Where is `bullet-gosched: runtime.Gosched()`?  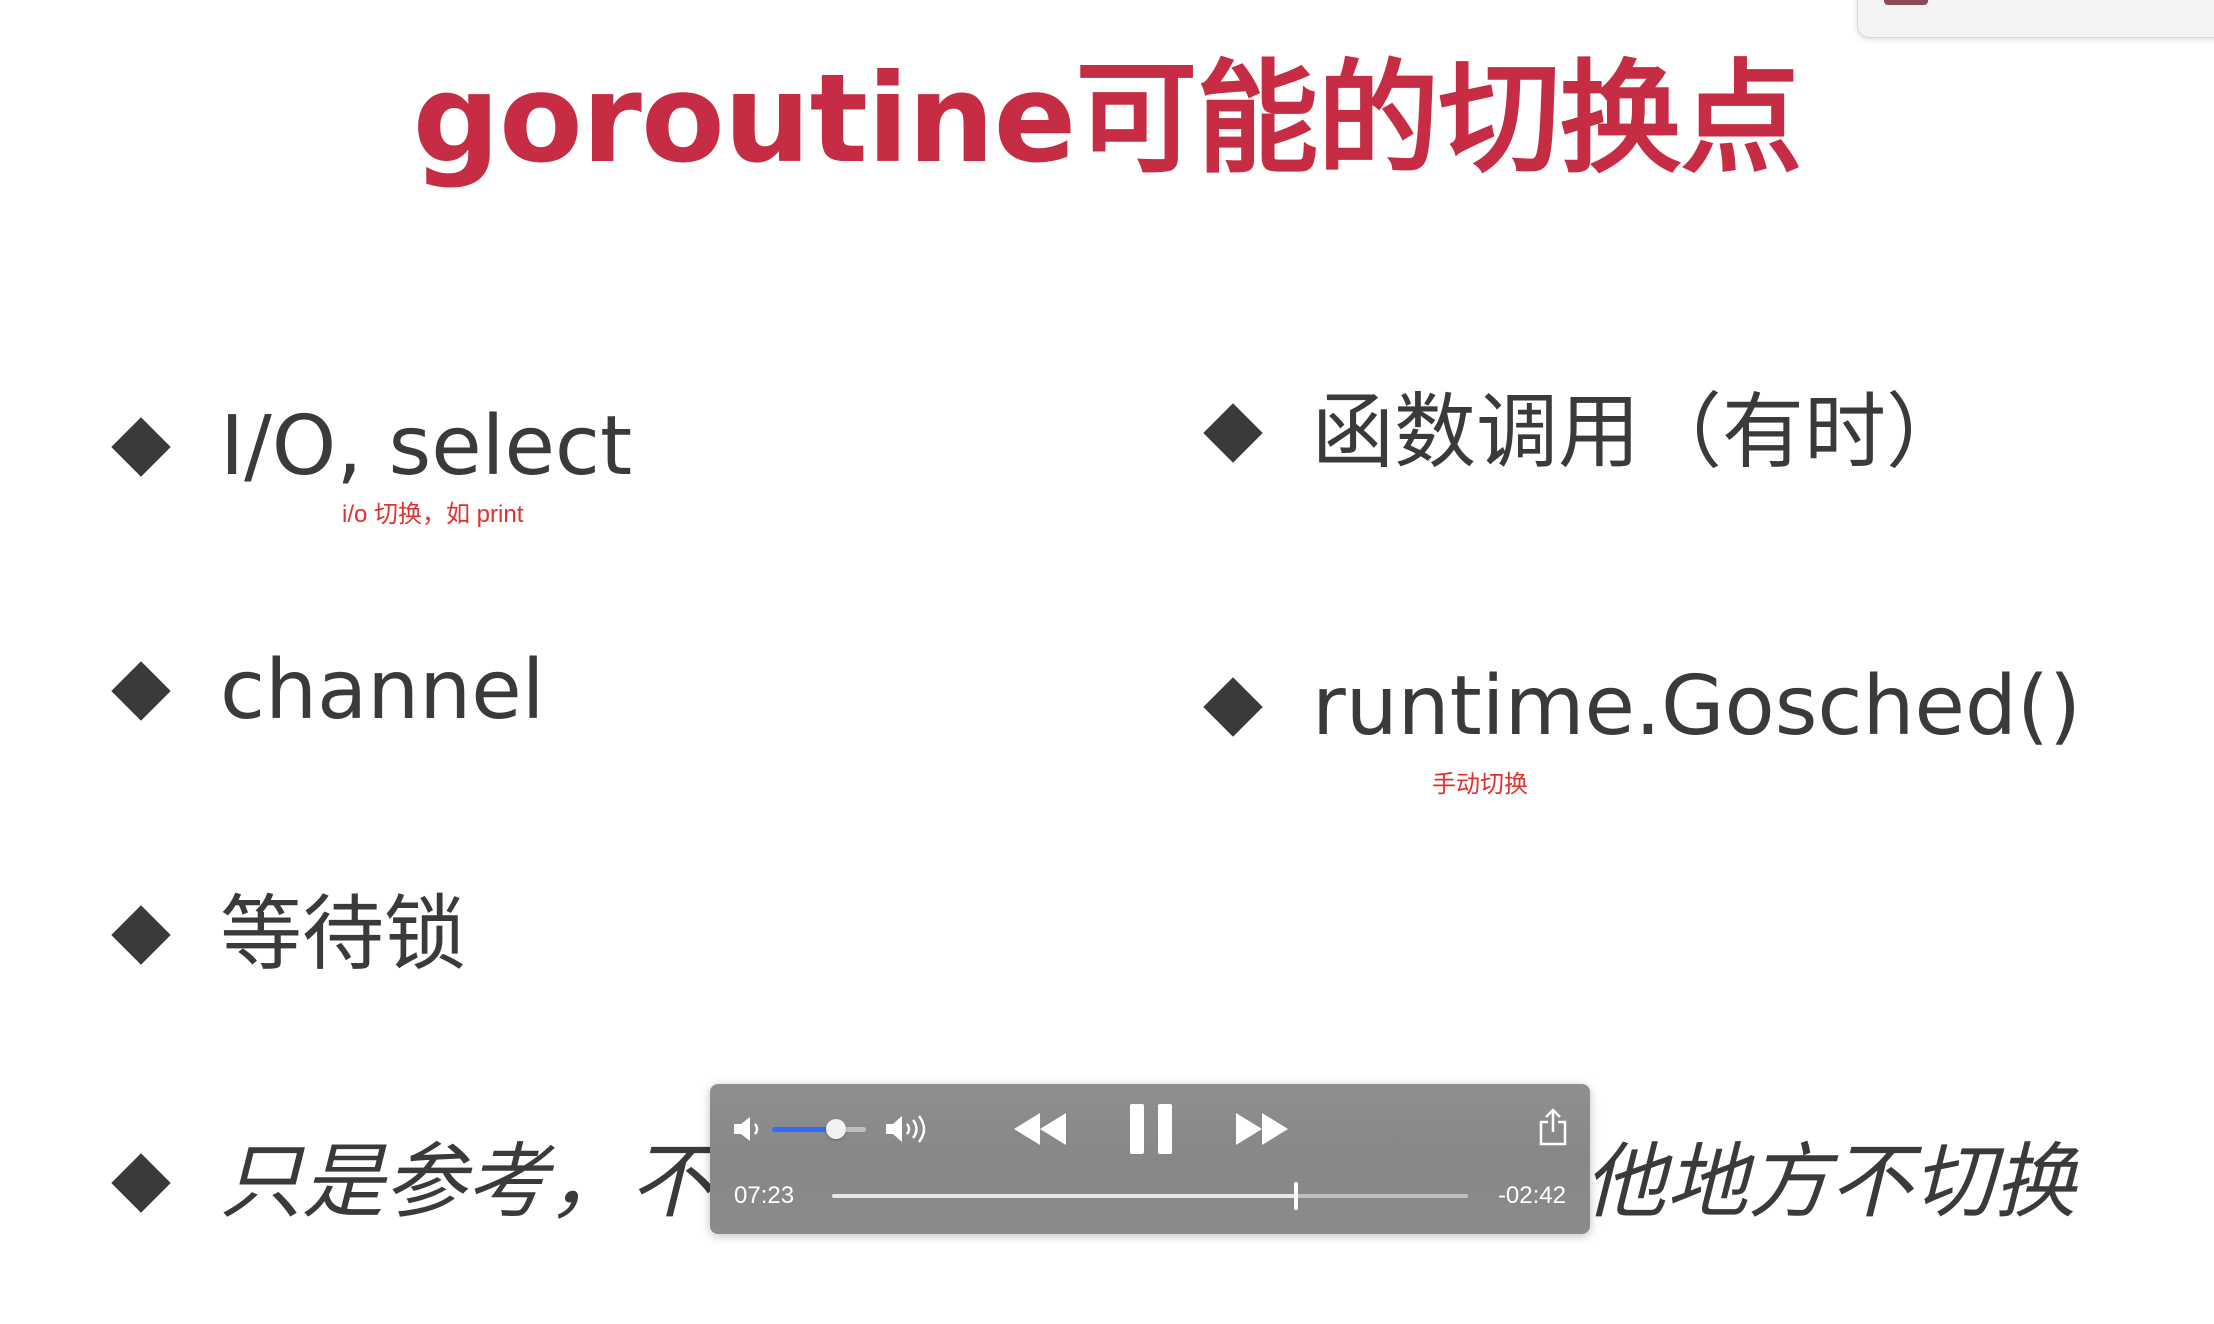
bullet-gosched: runtime.Gosched() is located at coordinates (1640, 707).